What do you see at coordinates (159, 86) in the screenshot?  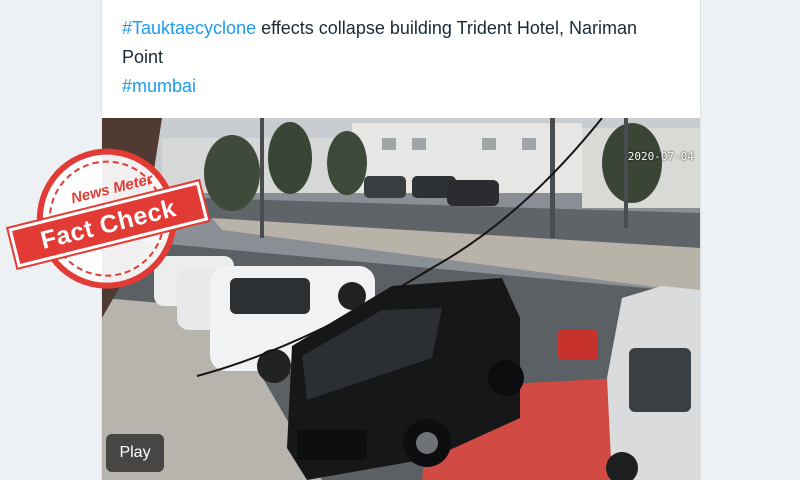 I see `hashtag-mumbai: #mumbai` at bounding box center [159, 86].